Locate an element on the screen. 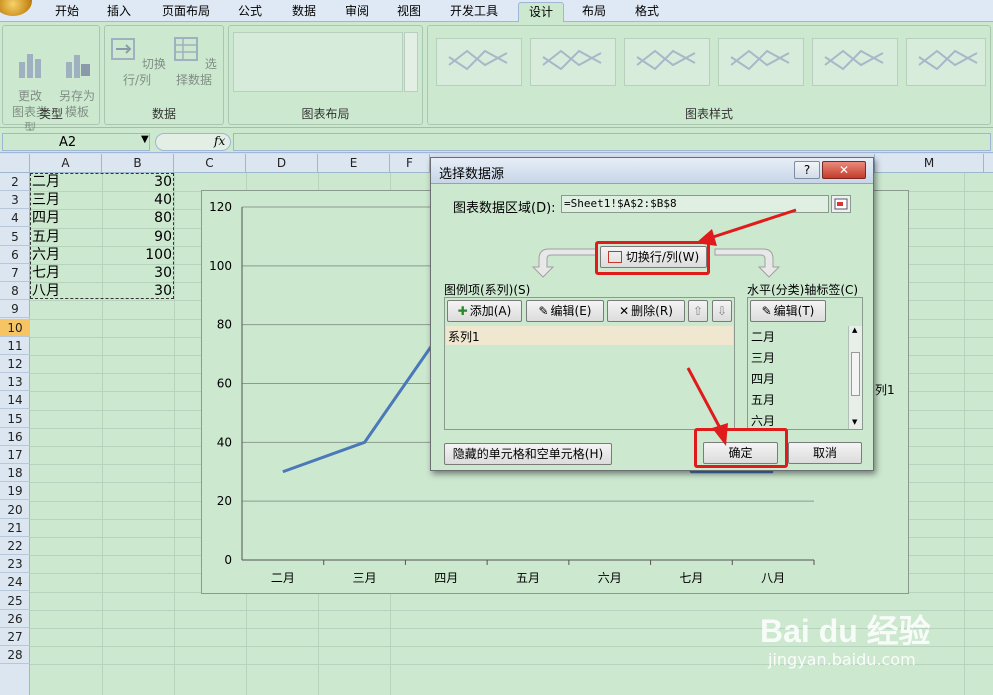 This screenshot has height=695, width=993. save-template-icon is located at coordinates (78, 66).